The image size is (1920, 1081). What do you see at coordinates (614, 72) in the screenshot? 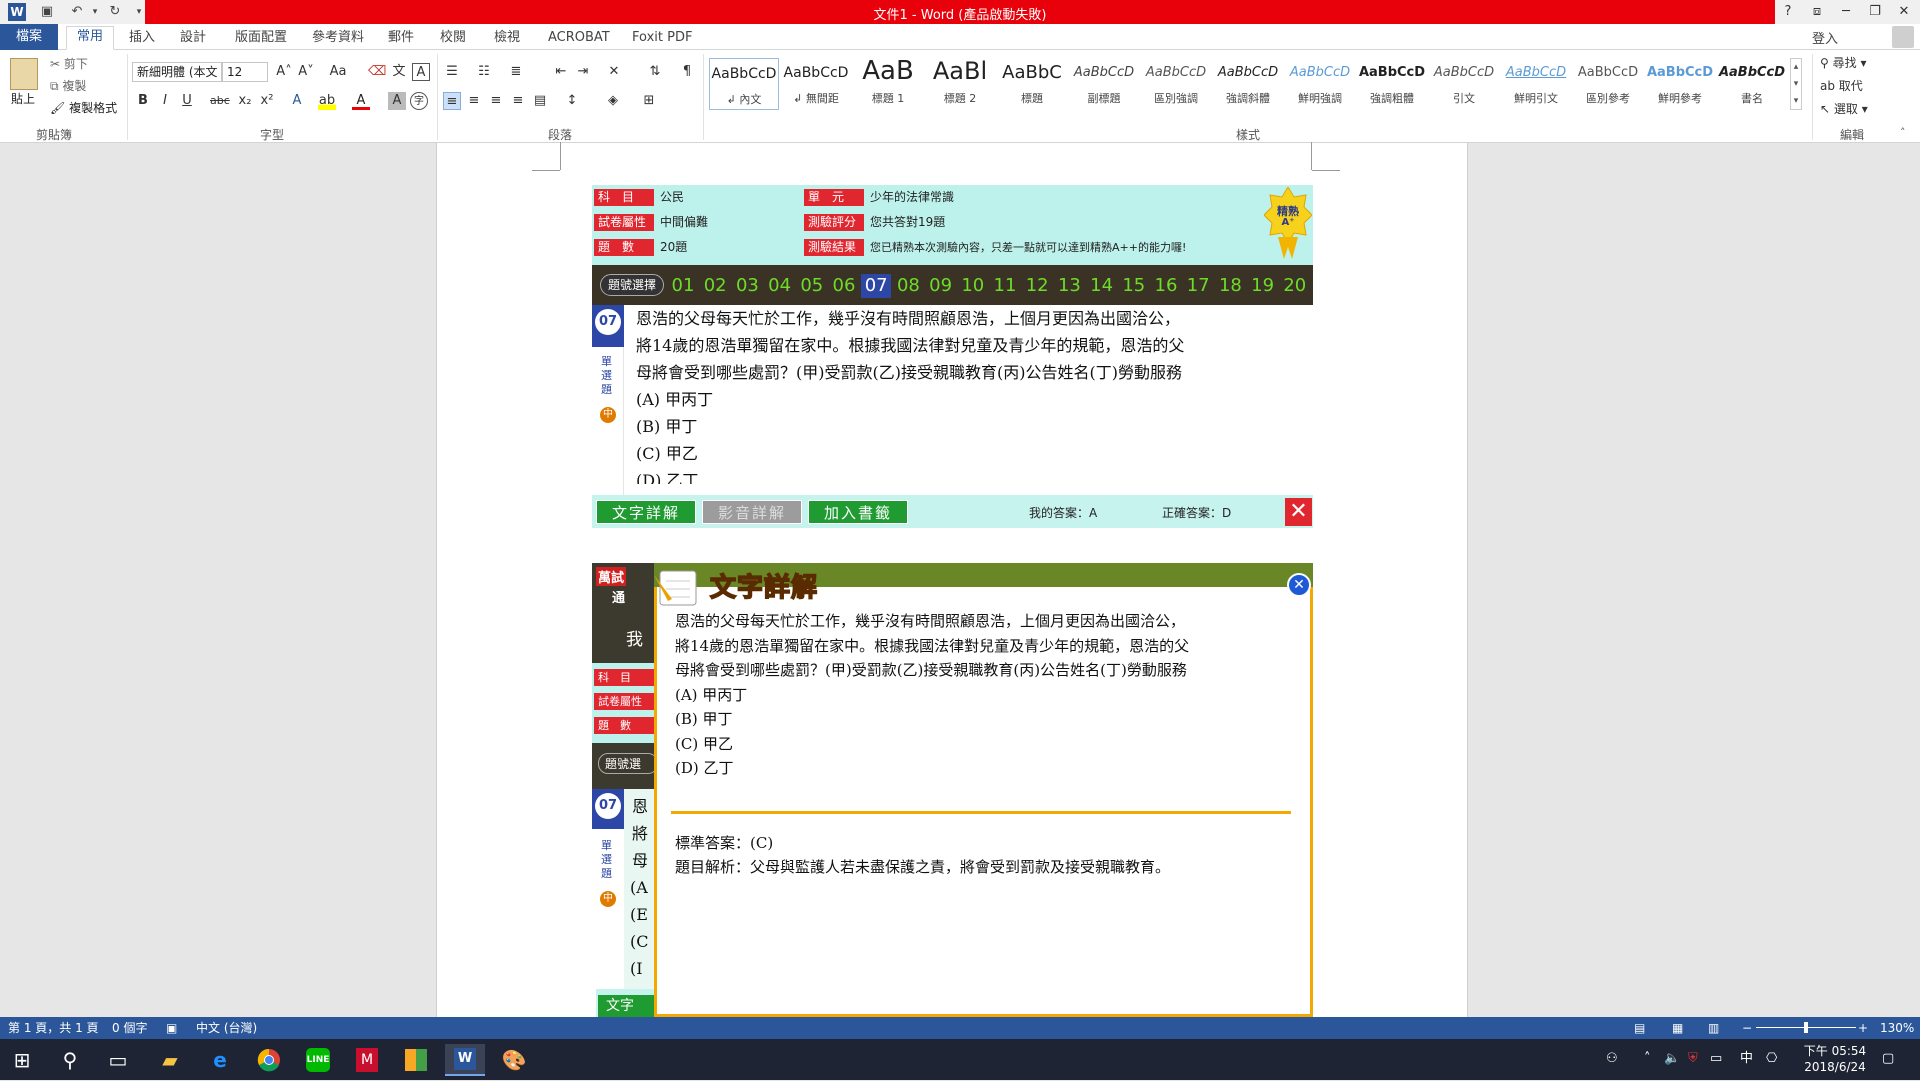
I see `asian-layout-icon: ✕` at bounding box center [614, 72].